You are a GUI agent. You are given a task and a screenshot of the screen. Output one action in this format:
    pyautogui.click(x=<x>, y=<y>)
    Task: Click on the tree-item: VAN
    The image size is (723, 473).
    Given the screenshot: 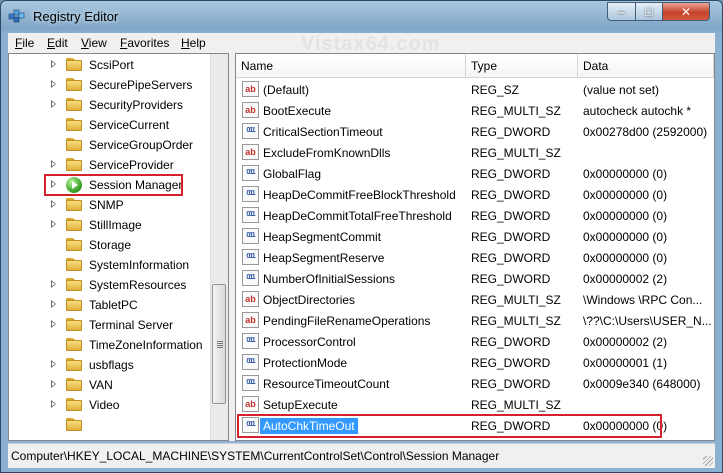 What is the action you would take?
    pyautogui.click(x=111, y=385)
    